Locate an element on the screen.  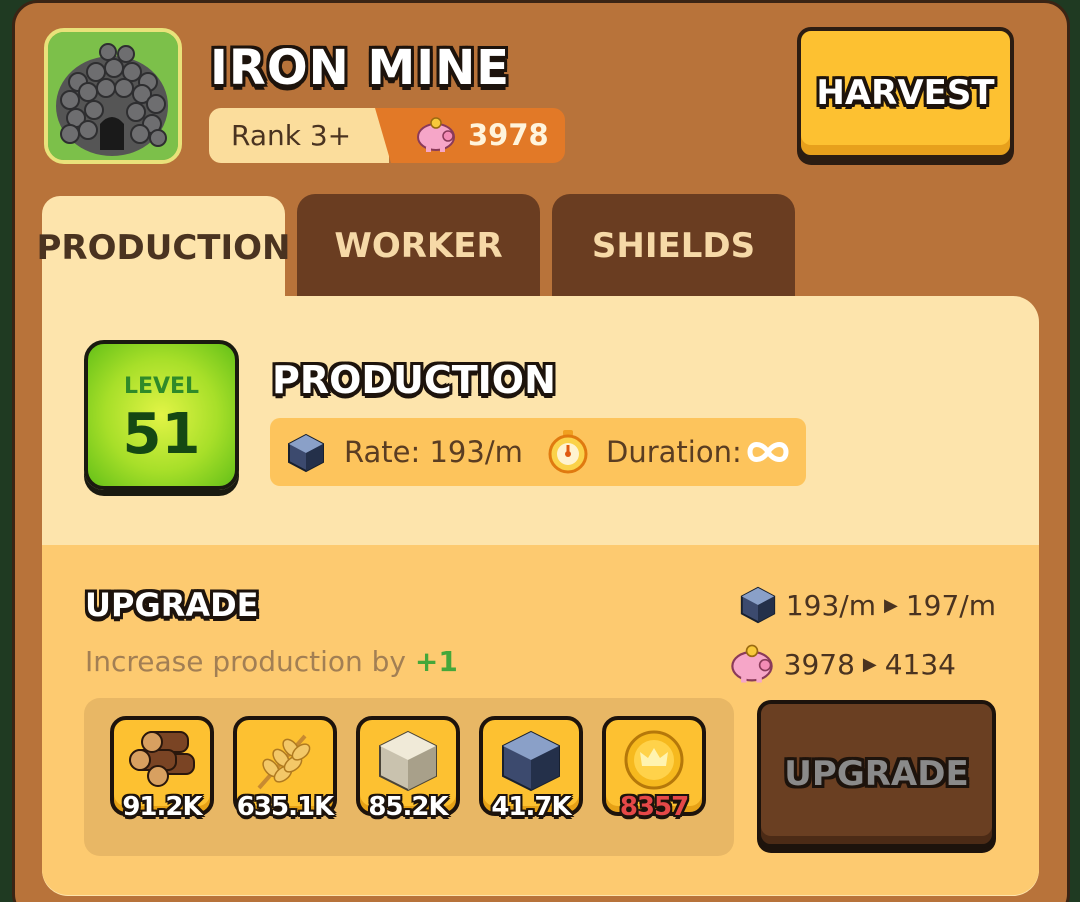
cost-value: 85.2K is located at coordinates (408, 807).